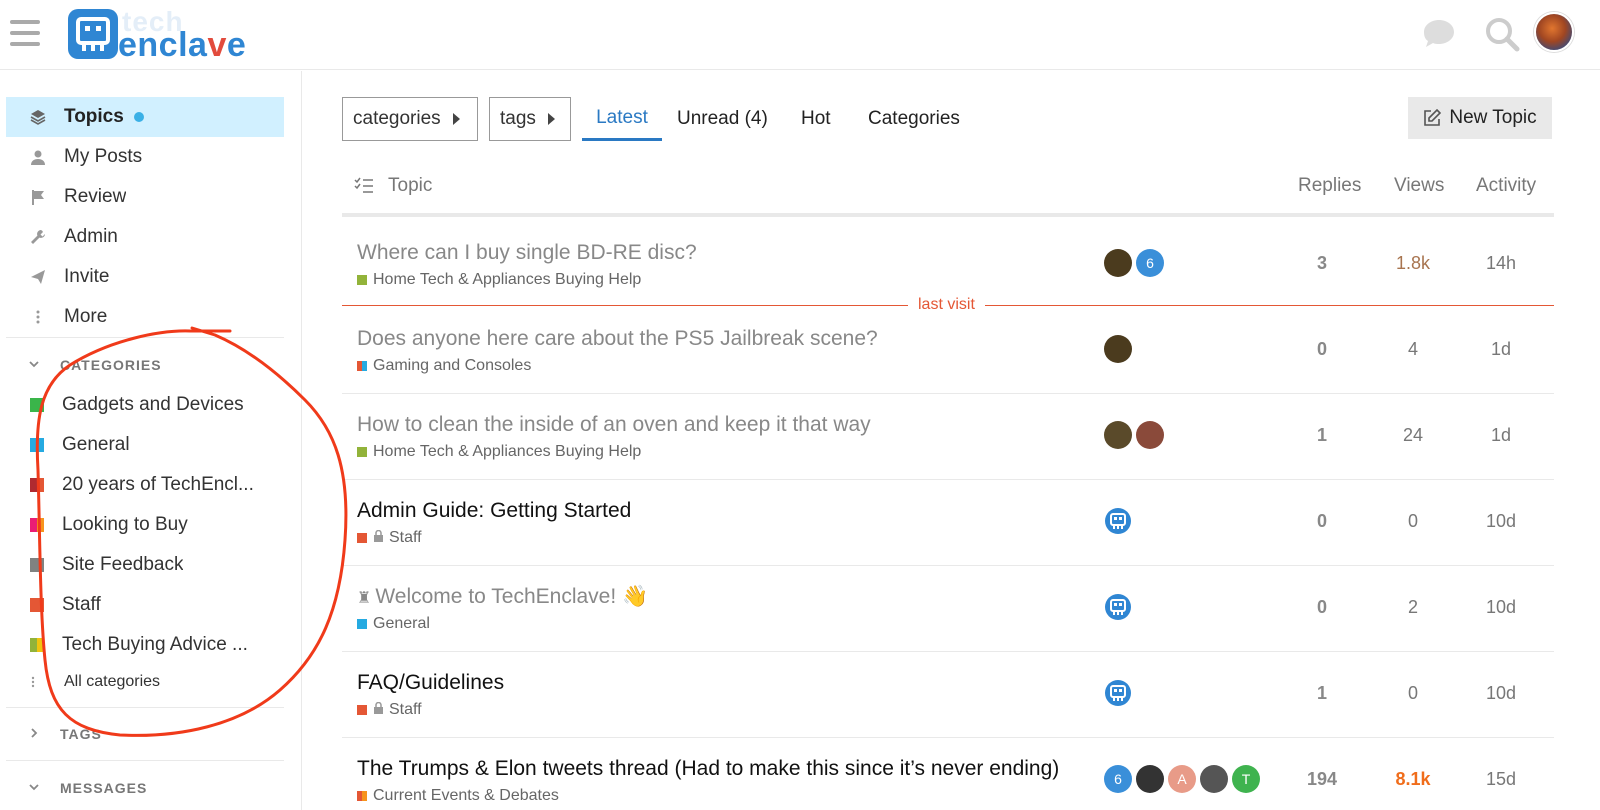 The image size is (1600, 810). What do you see at coordinates (364, 598) in the screenshot?
I see `pin-icon: ♜` at bounding box center [364, 598].